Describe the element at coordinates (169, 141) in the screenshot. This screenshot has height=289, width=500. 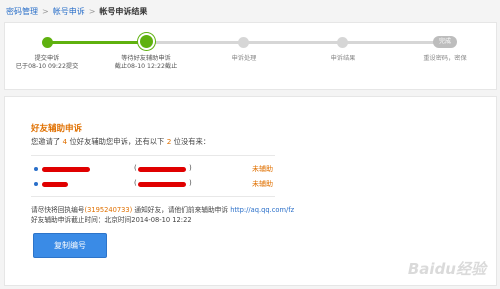
I see `remaining-count: 2` at that location.